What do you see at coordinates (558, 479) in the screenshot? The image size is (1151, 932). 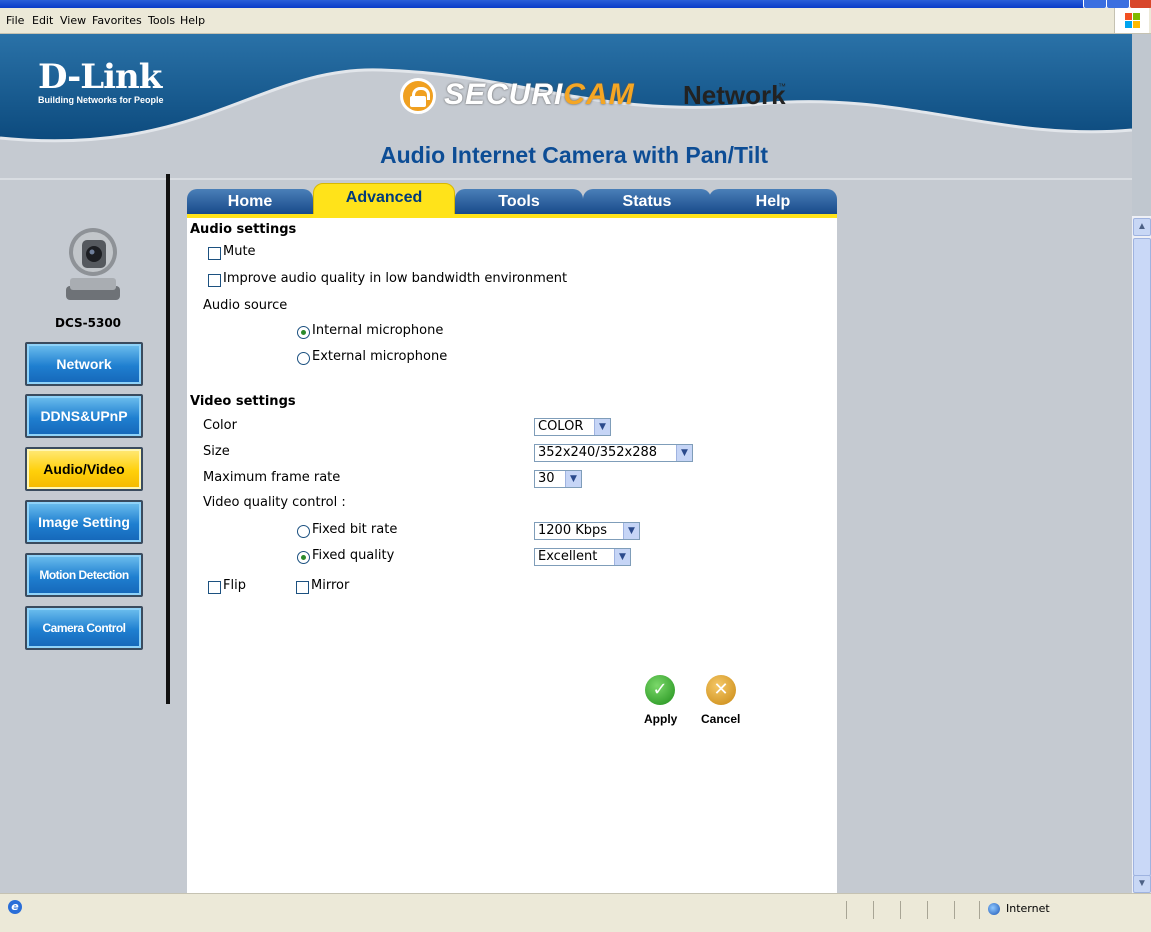 I see `framerate-select: 30 ▼` at bounding box center [558, 479].